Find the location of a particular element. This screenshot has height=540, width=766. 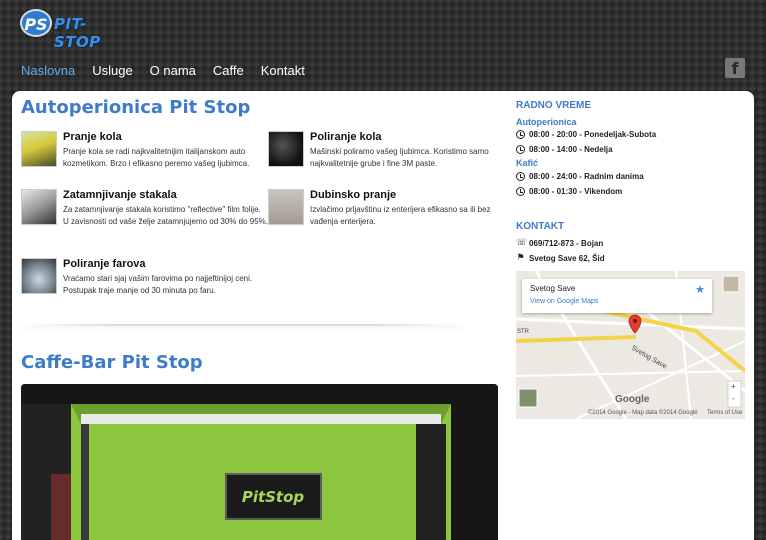

address-row: ⚑ Svetog Save 62, Šid is located at coordinates (560, 258).